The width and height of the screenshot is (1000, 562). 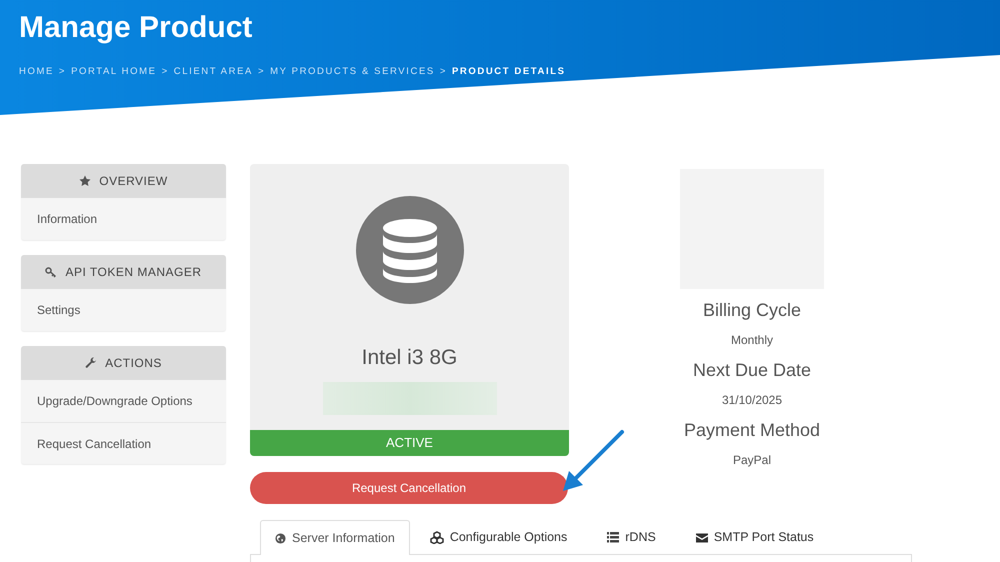 I want to click on tab: rDNS, so click(x=631, y=537).